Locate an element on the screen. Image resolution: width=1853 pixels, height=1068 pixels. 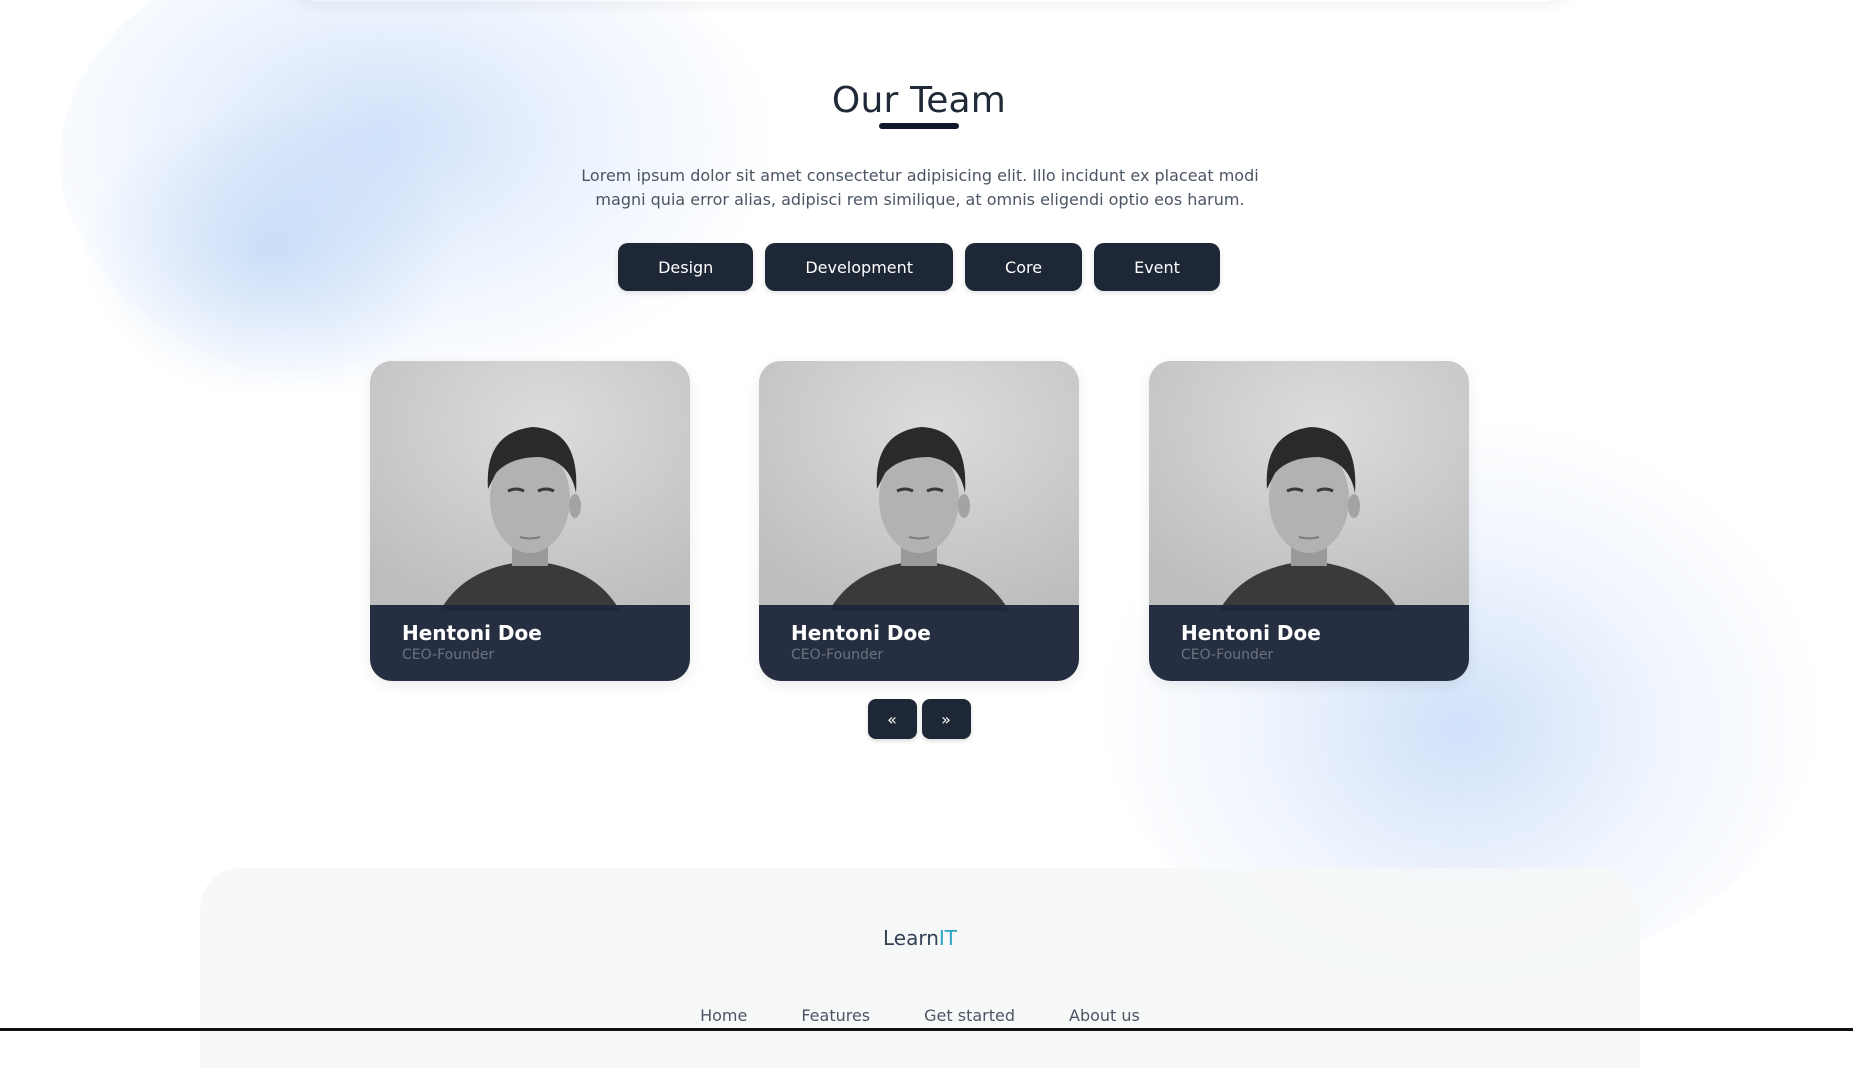
footer-link-home: Home is located at coordinates (723, 1015).